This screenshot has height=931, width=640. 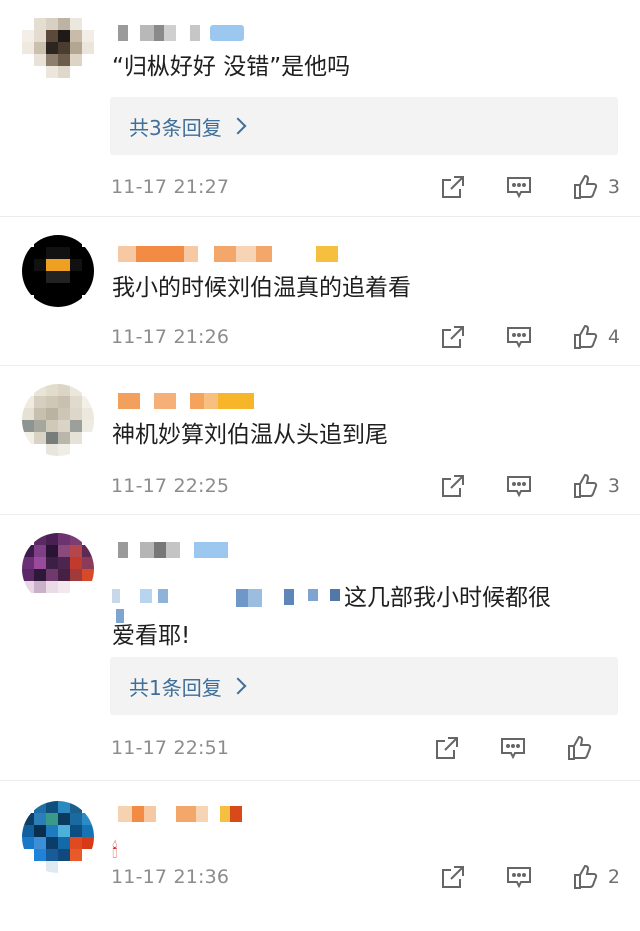 What do you see at coordinates (365, 877) in the screenshot?
I see `comment-meta: 11-17 21:36 2` at bounding box center [365, 877].